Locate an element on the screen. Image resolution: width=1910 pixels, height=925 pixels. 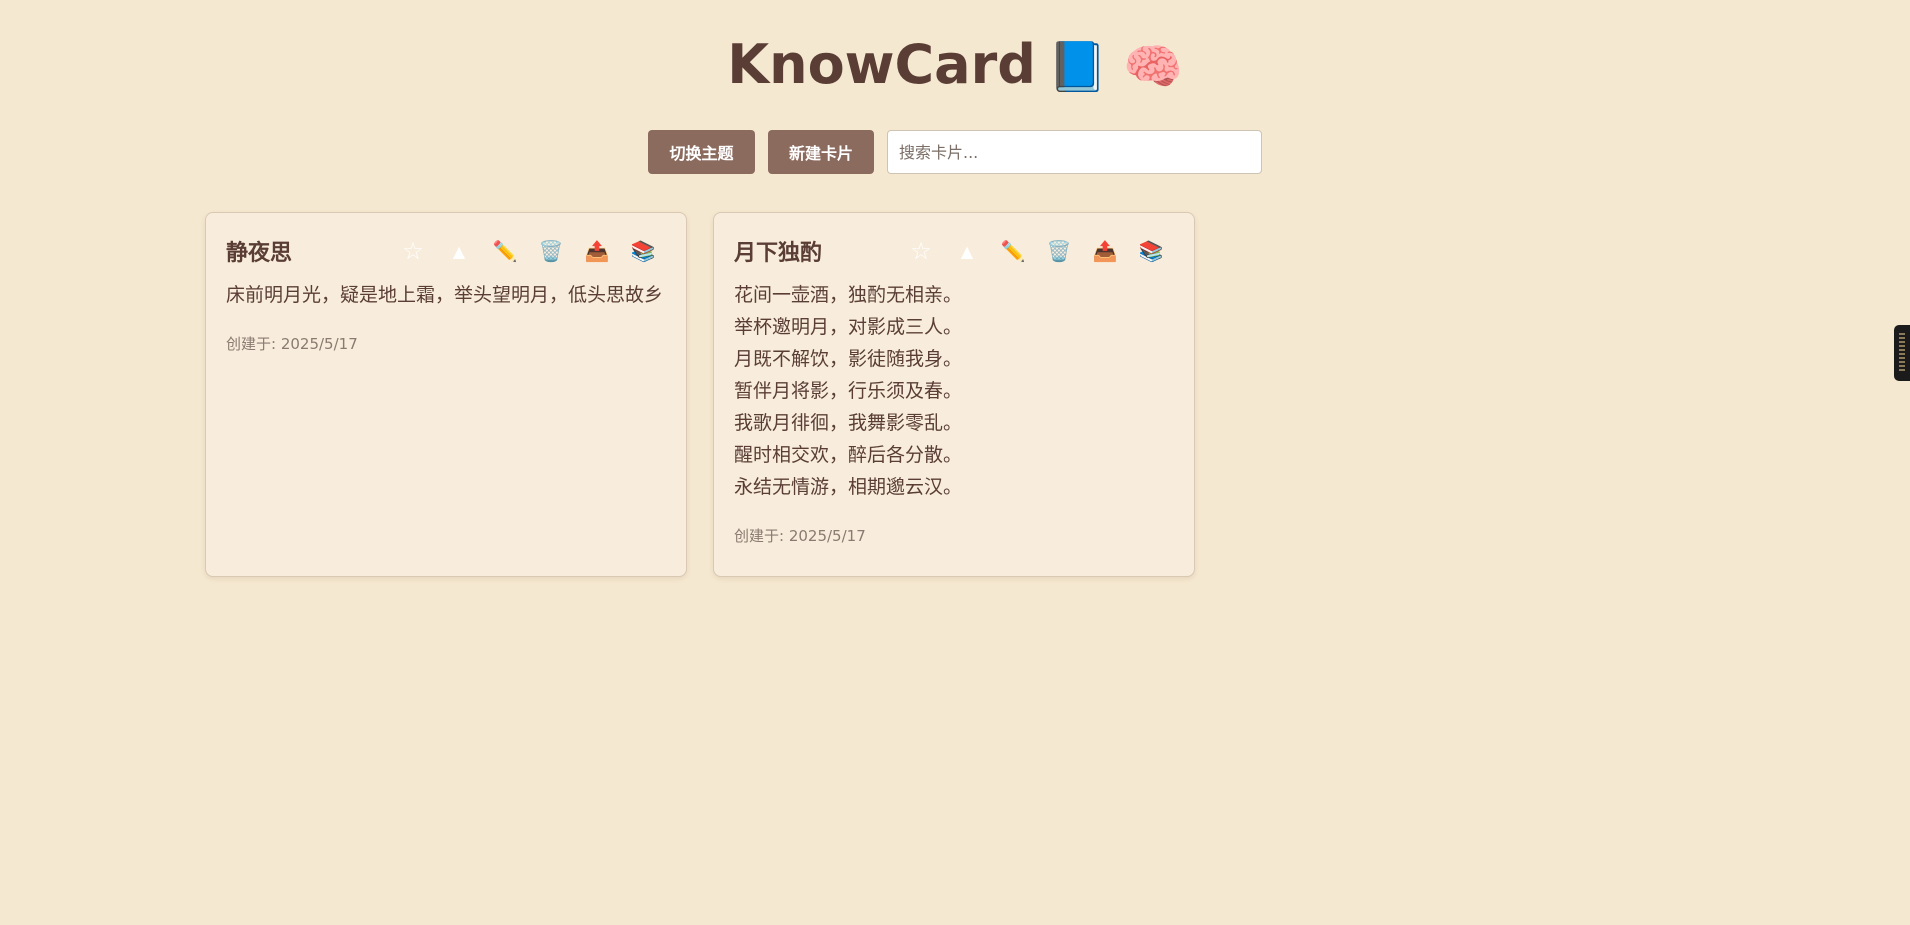
toolbar: 切换主题 新建卡片 is located at coordinates (955, 152).